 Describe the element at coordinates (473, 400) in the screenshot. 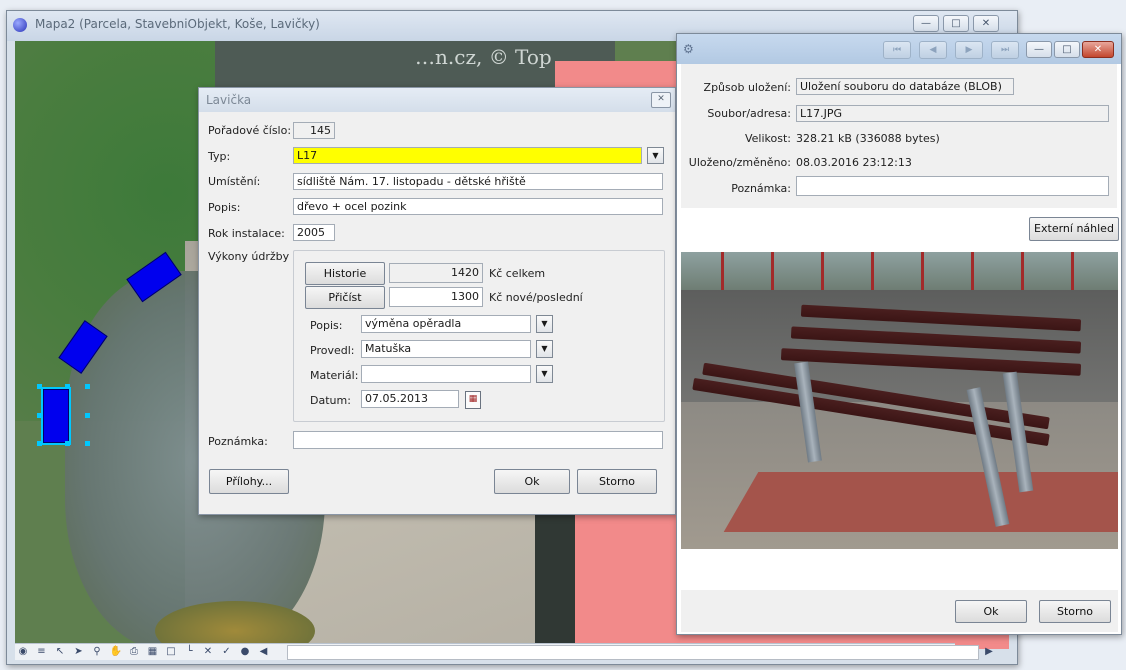

I see `calendar-icon: ▦` at that location.